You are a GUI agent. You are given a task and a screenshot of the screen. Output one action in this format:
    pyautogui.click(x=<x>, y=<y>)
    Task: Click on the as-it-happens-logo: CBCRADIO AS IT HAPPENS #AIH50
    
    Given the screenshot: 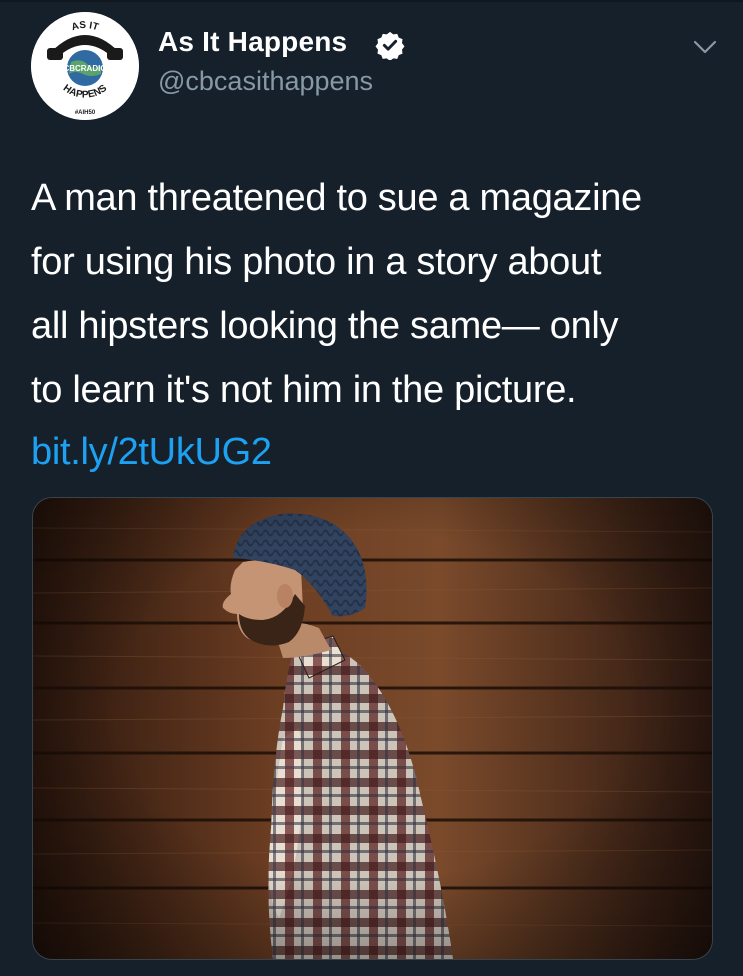 What is the action you would take?
    pyautogui.click(x=85, y=66)
    